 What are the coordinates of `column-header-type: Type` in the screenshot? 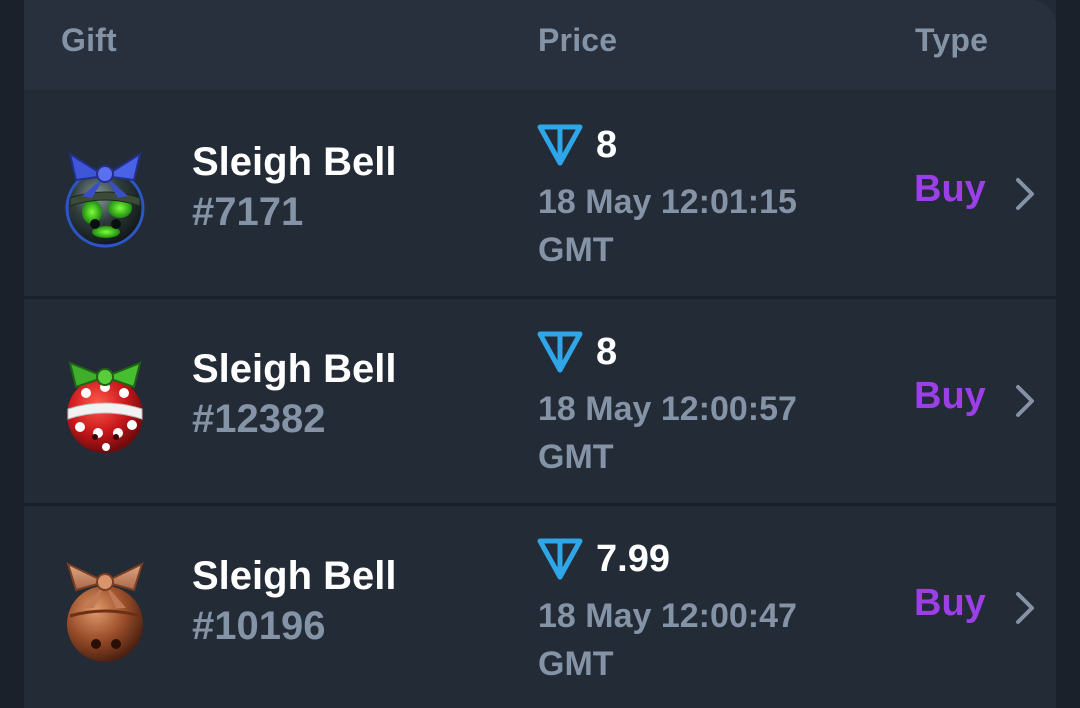 It's located at (952, 40).